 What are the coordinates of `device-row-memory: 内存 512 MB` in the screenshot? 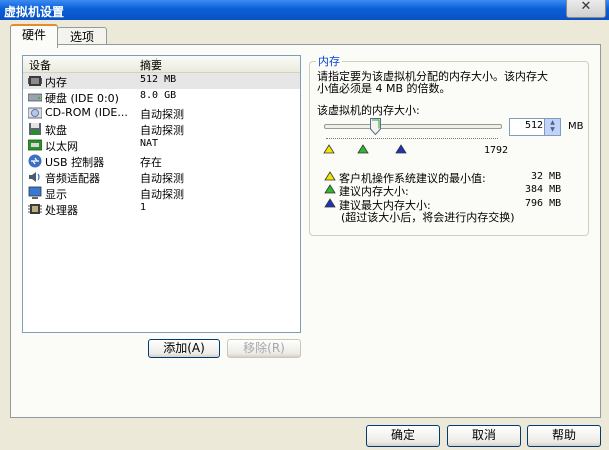 It's located at (161, 81).